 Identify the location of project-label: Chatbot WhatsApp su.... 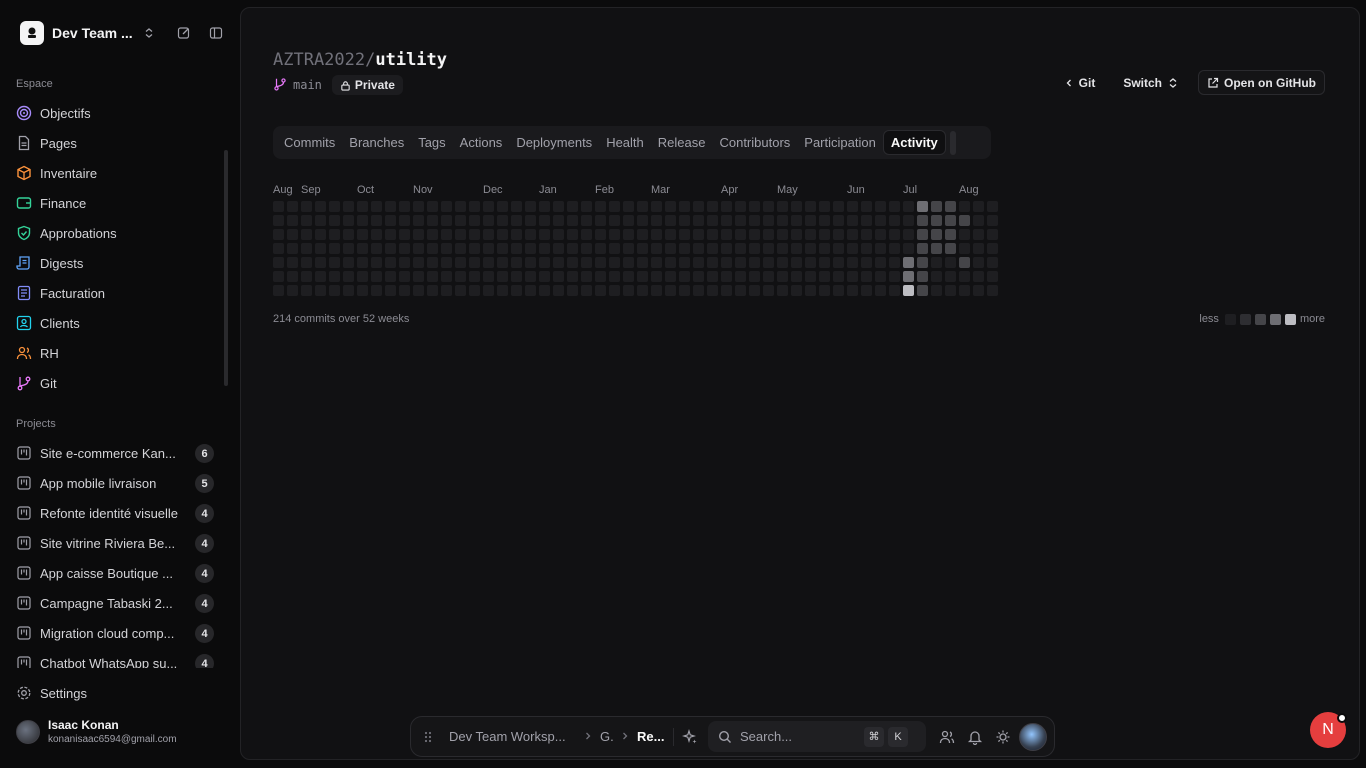
(109, 662).